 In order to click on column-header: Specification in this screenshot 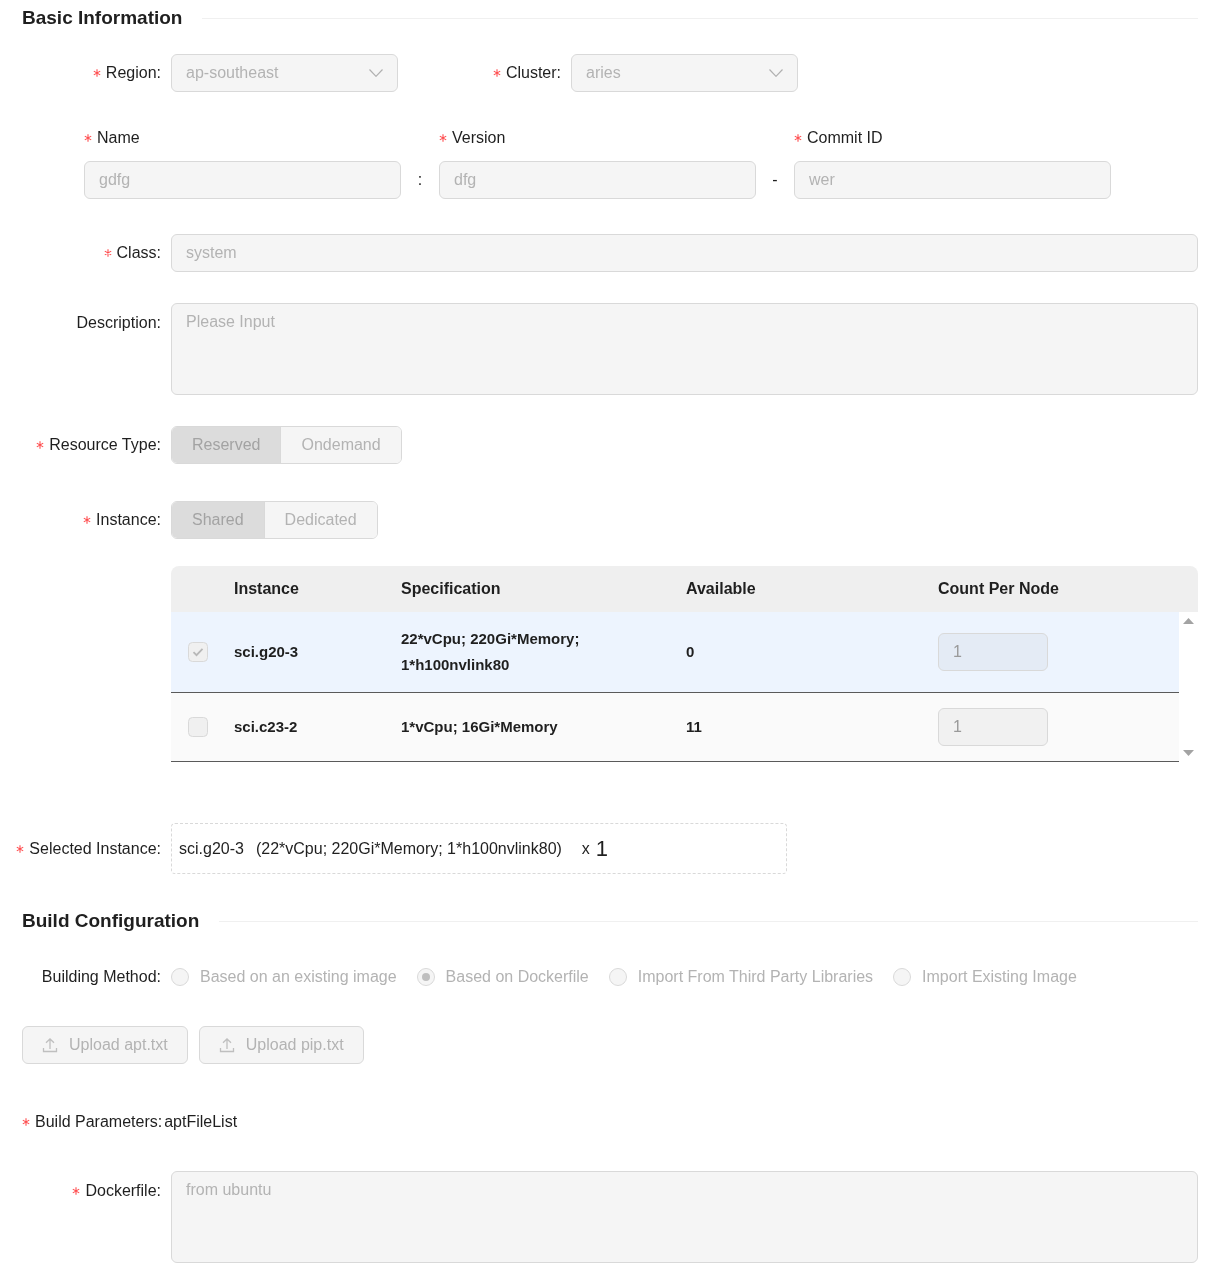, I will do `click(451, 589)`.